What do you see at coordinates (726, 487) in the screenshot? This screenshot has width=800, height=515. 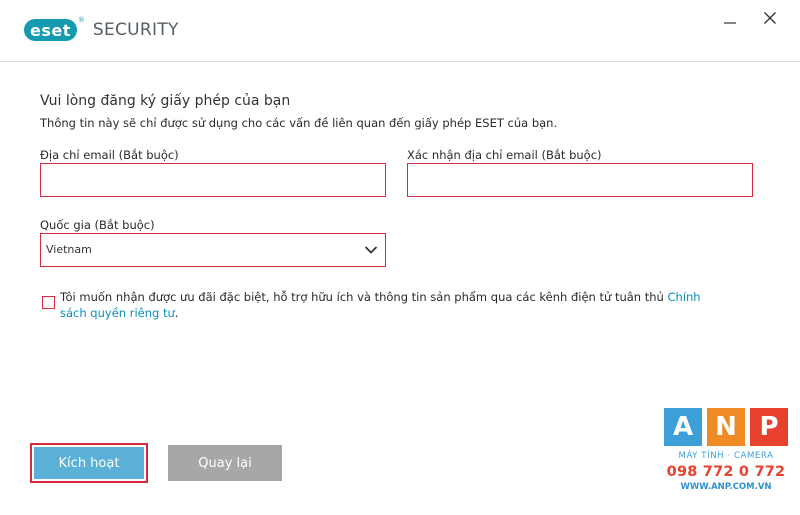 I see `watermark-url: WWW.ANP.COM.VN` at bounding box center [726, 487].